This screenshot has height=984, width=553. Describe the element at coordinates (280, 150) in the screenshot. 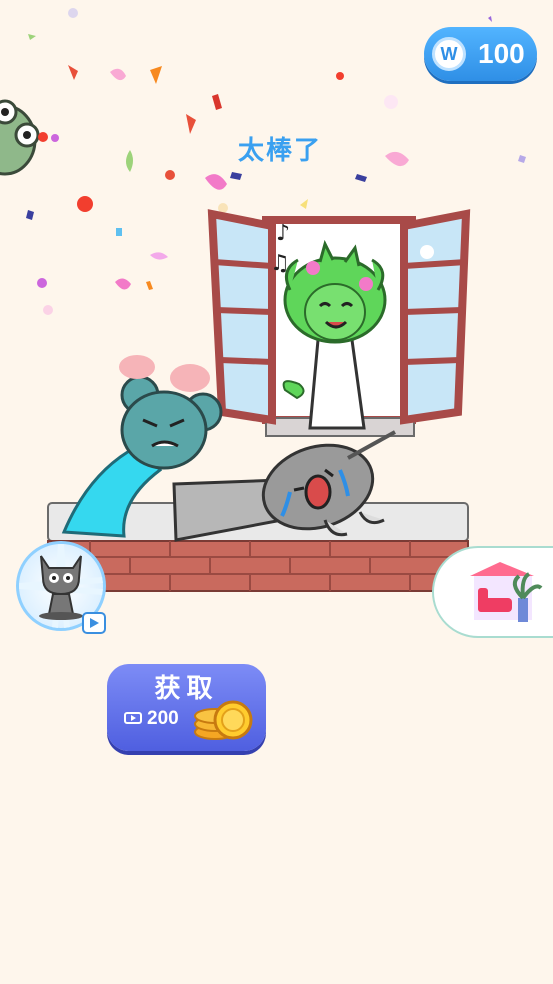

I see `praise-text: 太棒了` at that location.